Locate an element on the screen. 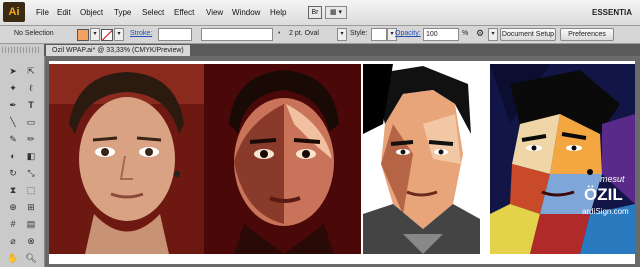 This screenshot has width=640, height=267. style-label: Style: is located at coordinates (359, 33).